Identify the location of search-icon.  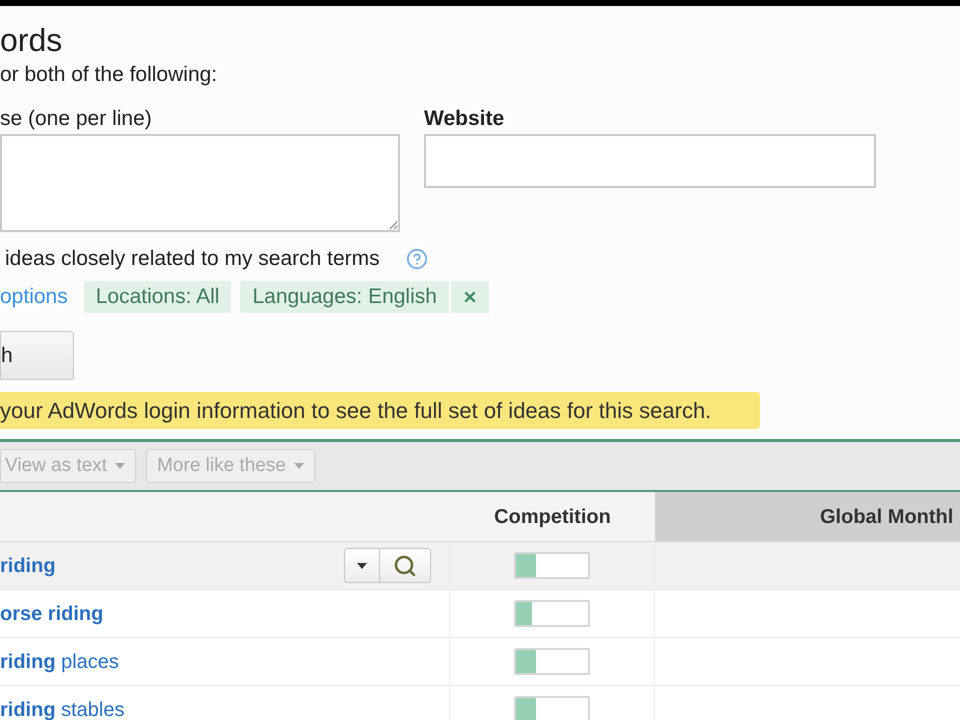
(405, 566).